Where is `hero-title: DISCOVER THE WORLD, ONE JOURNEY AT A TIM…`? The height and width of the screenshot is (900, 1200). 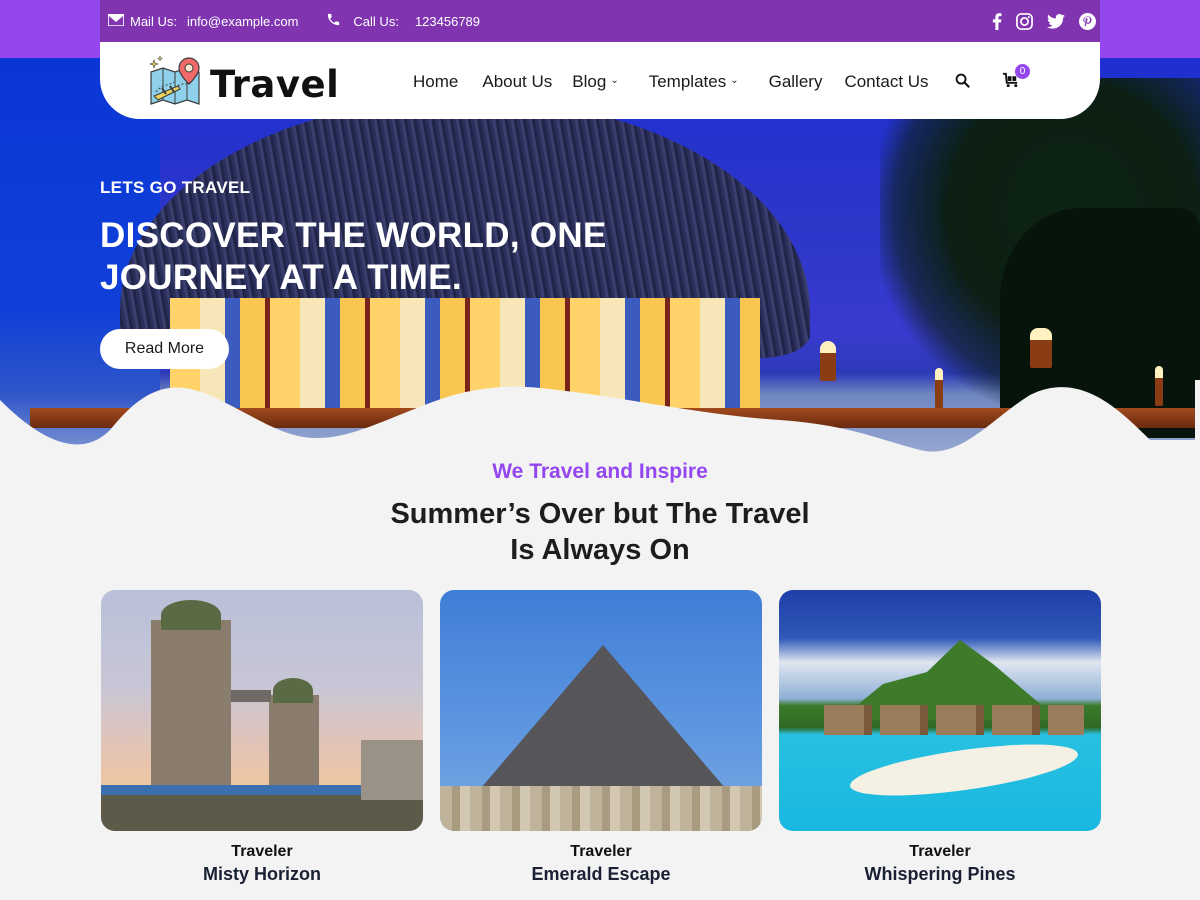
hero-title: DISCOVER THE WORLD, ONE JOURNEY AT A TIM… is located at coordinates (353, 256).